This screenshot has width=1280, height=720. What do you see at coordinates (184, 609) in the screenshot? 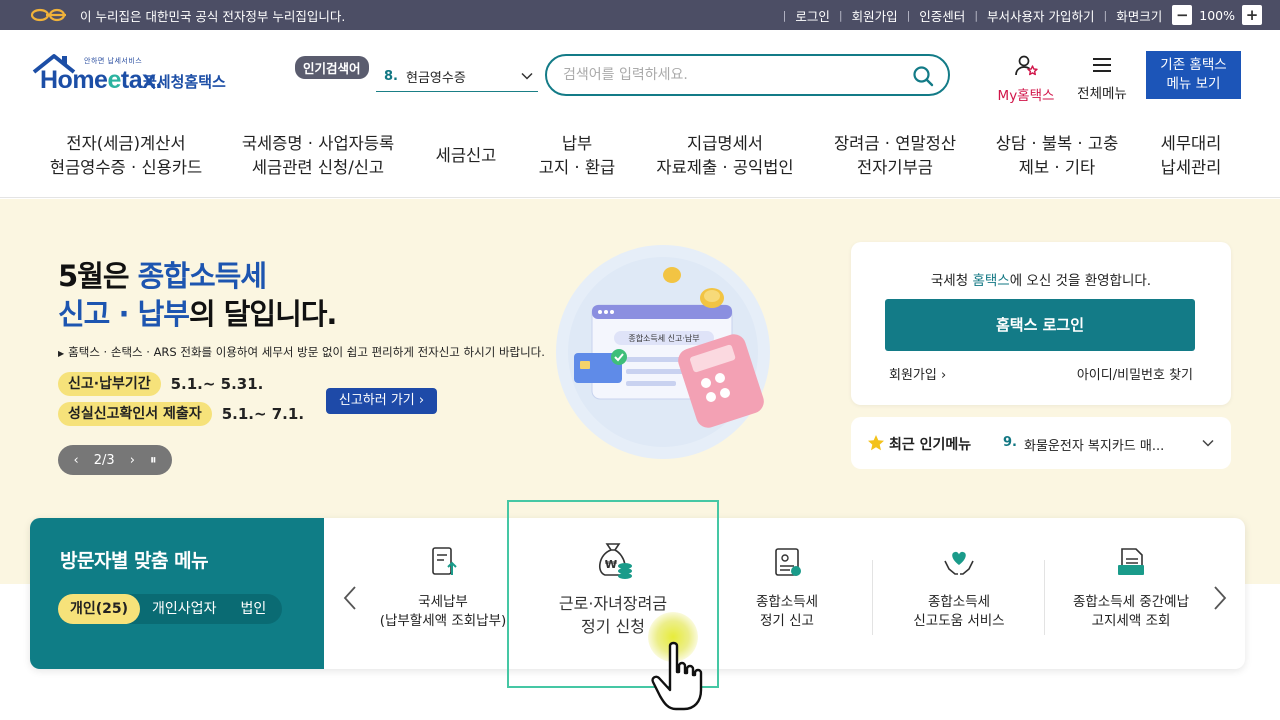
I see `tab-sole-proprietor: 개인사업자` at bounding box center [184, 609].